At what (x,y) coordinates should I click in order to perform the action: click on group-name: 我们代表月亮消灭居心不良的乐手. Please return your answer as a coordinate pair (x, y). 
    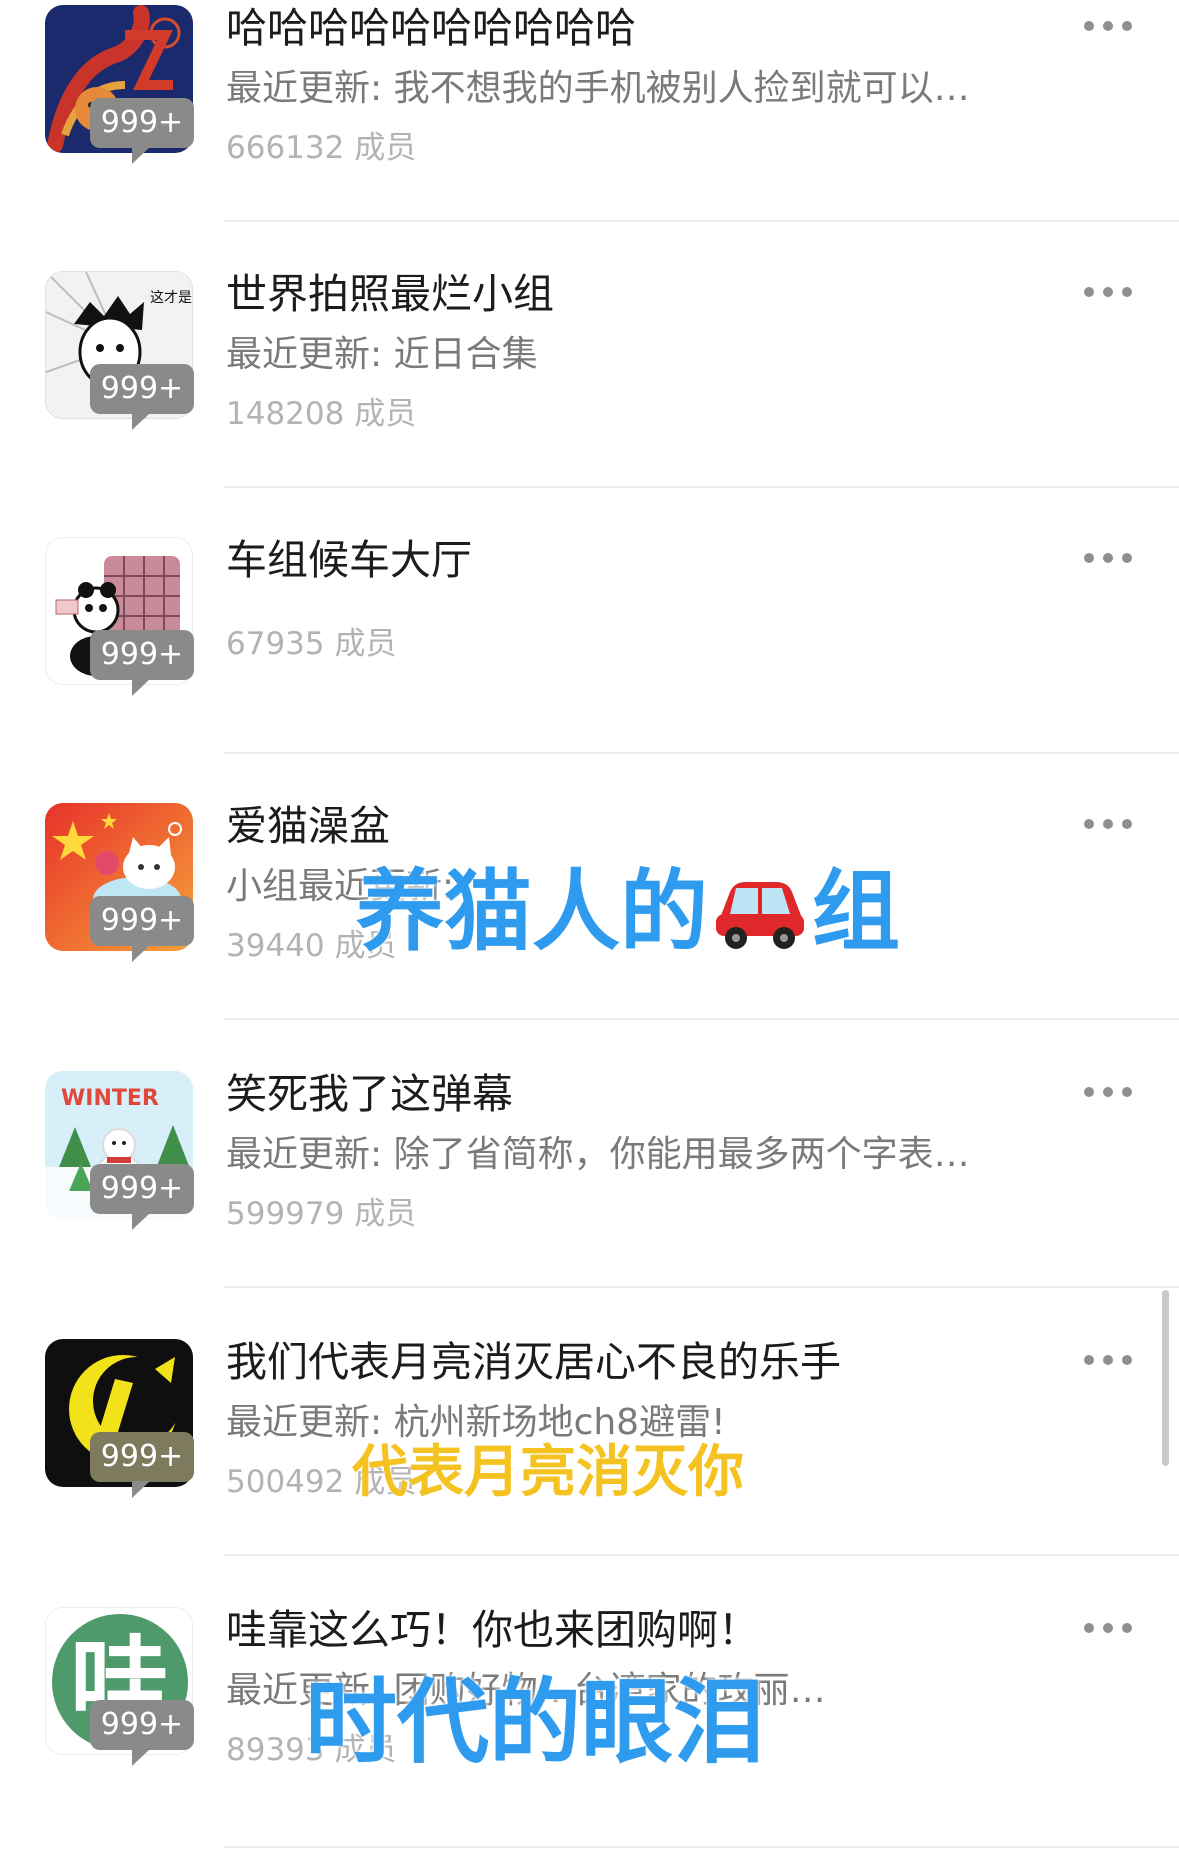
    Looking at the image, I should click on (533, 1362).